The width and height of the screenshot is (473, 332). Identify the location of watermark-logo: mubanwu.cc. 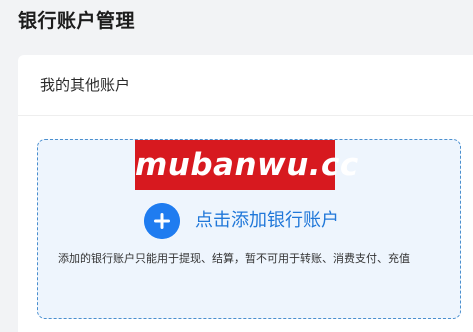
(246, 165).